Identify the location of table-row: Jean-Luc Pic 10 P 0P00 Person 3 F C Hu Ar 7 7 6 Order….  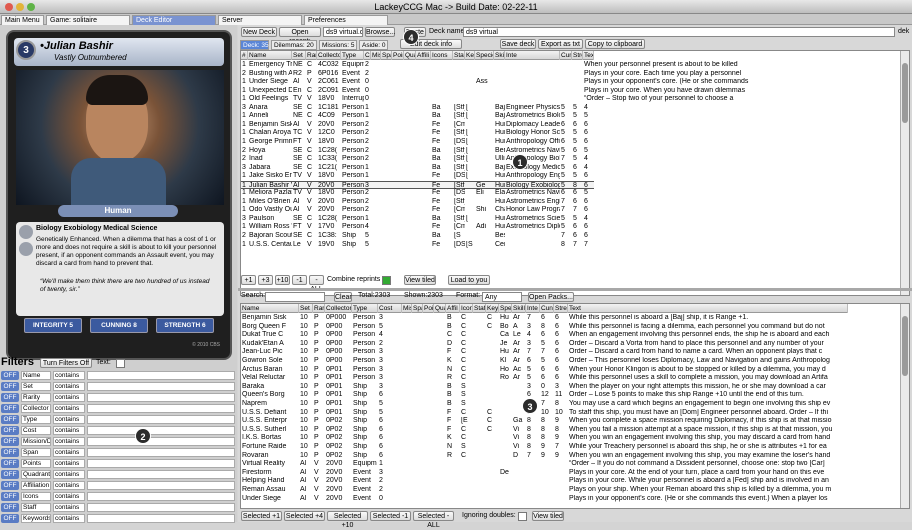
(544, 352).